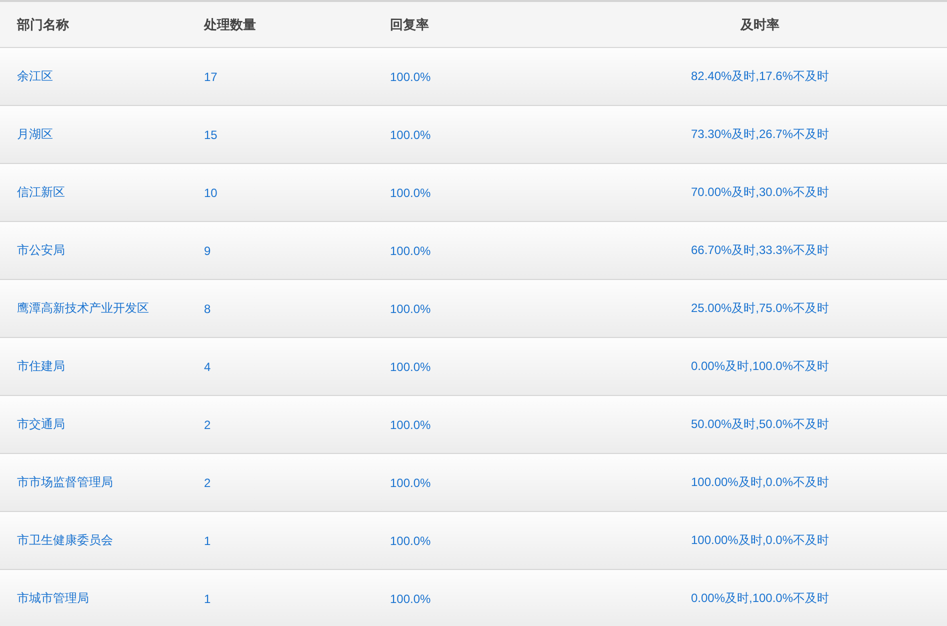 The width and height of the screenshot is (947, 626). What do you see at coordinates (41, 424) in the screenshot?
I see `department-cell: 市交通局` at bounding box center [41, 424].